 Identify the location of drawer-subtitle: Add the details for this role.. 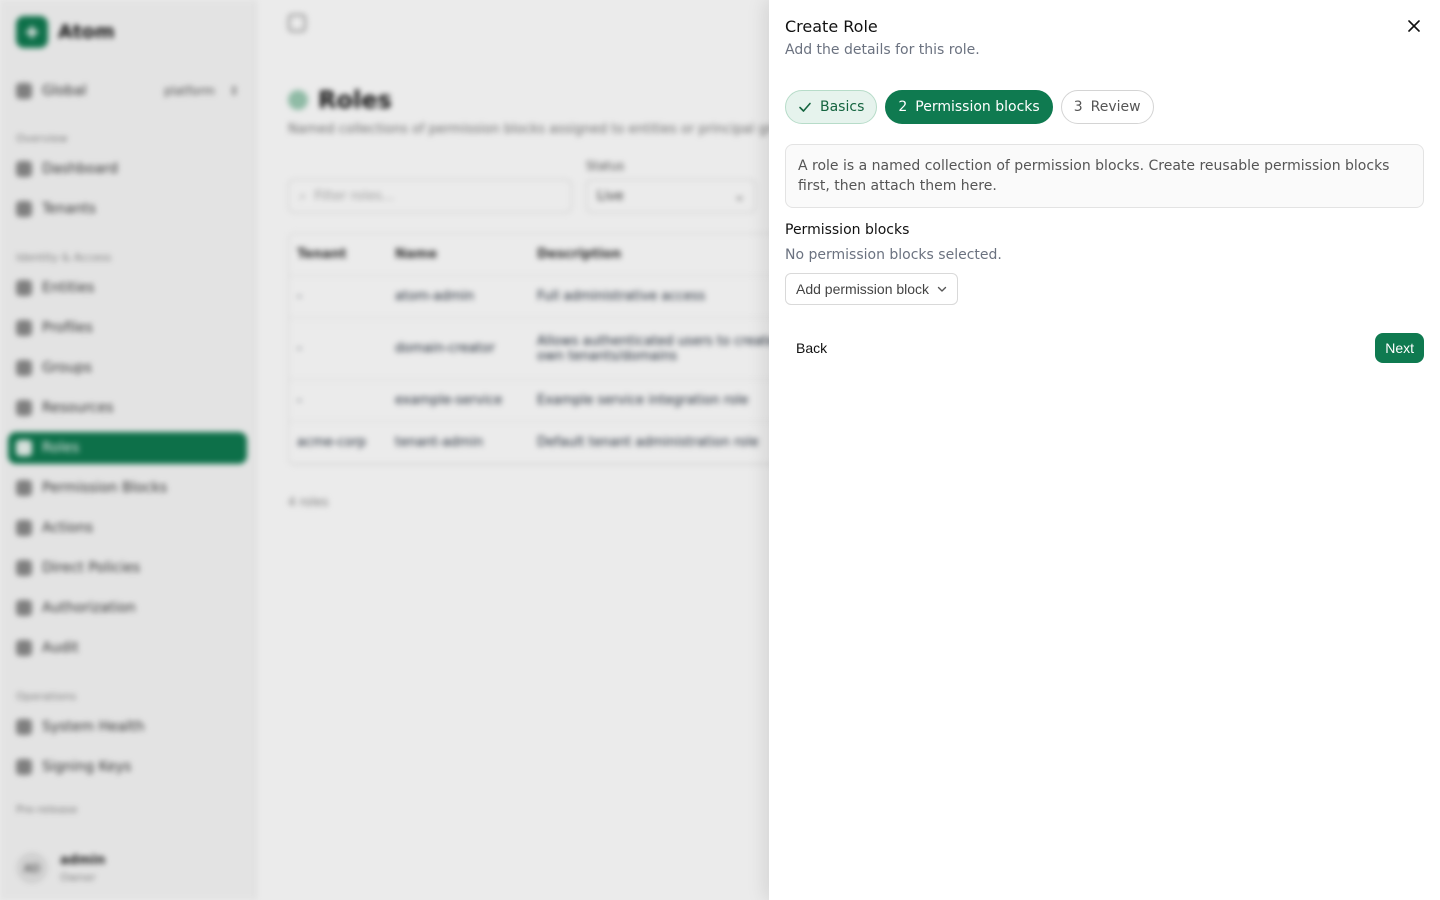
(882, 50).